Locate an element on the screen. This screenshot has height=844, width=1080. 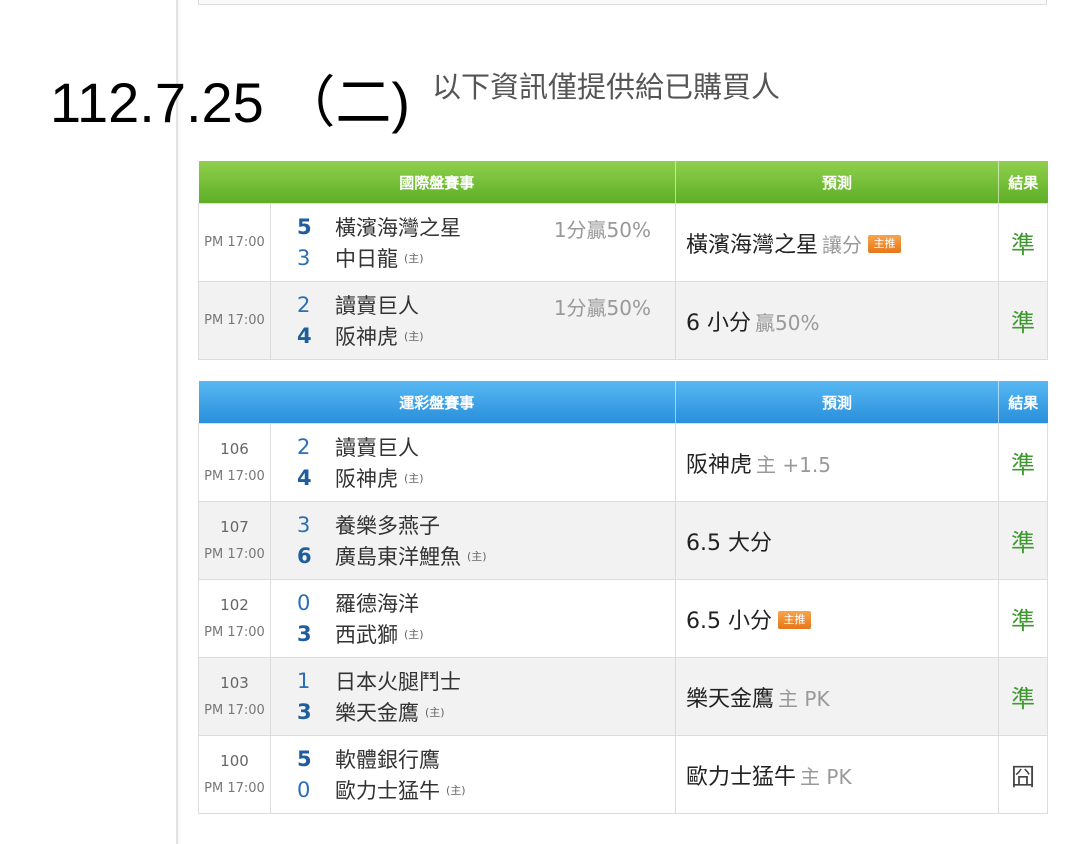
prediction-cell: 阪神虎主 +1.5 is located at coordinates (837, 462).